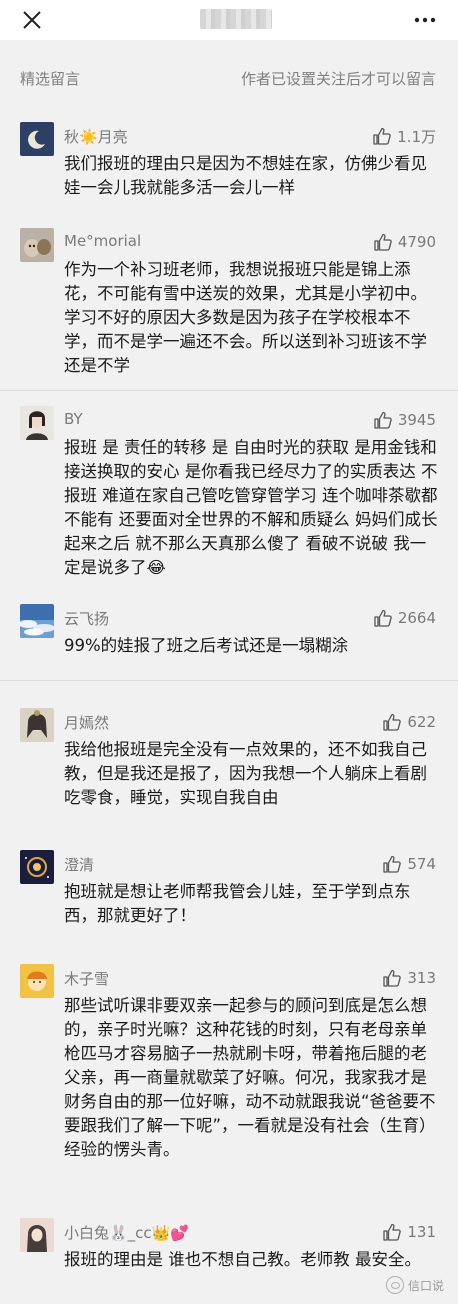 The width and height of the screenshot is (458, 1304). I want to click on like-count: 622, so click(421, 722).